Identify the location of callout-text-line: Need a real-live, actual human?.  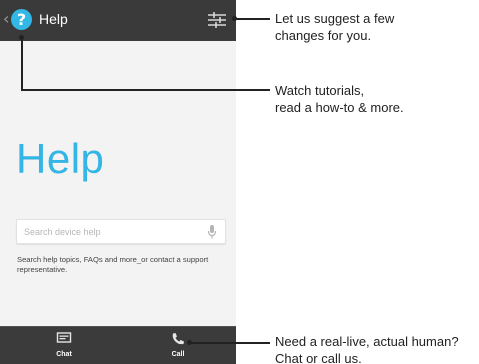
(367, 341).